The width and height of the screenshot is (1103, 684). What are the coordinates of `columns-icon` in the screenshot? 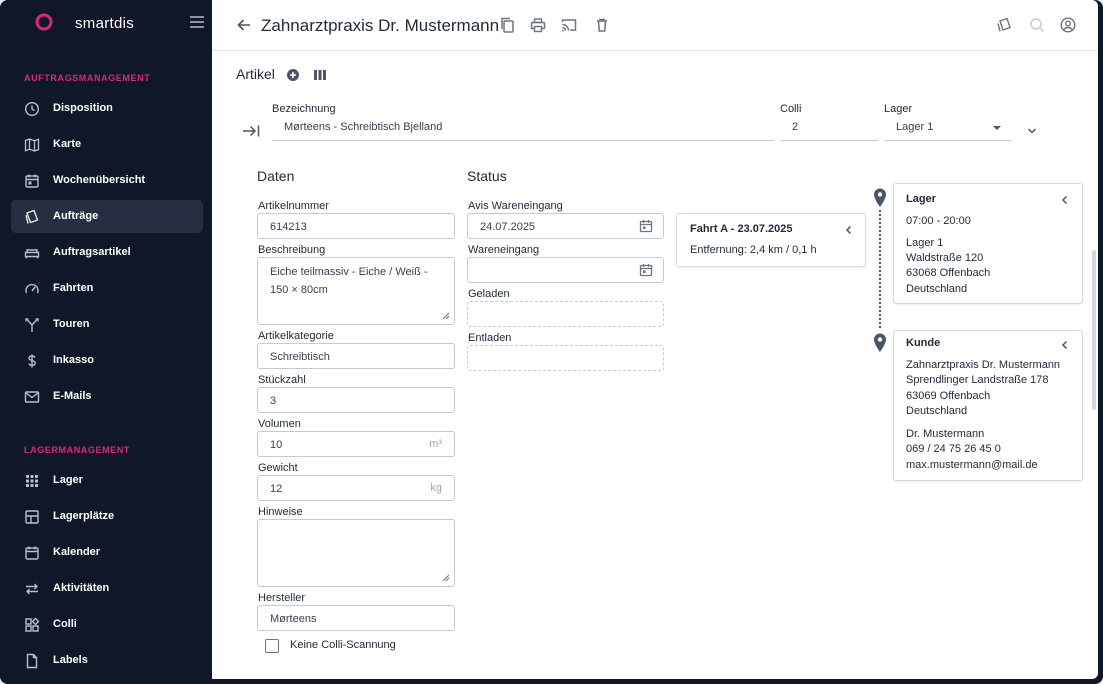 It's located at (320, 75).